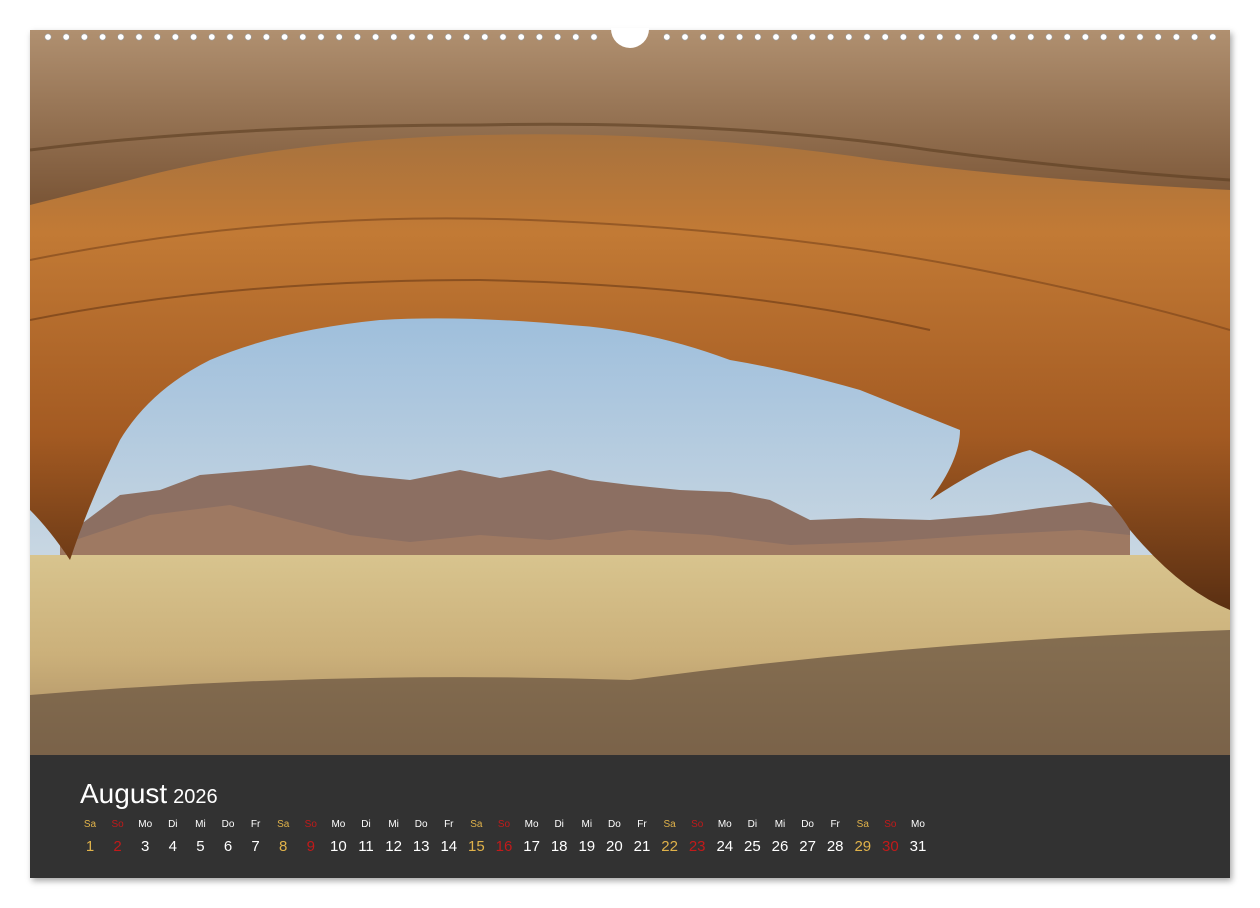  What do you see at coordinates (807, 846) in the screenshot?
I see `day-number: 27` at bounding box center [807, 846].